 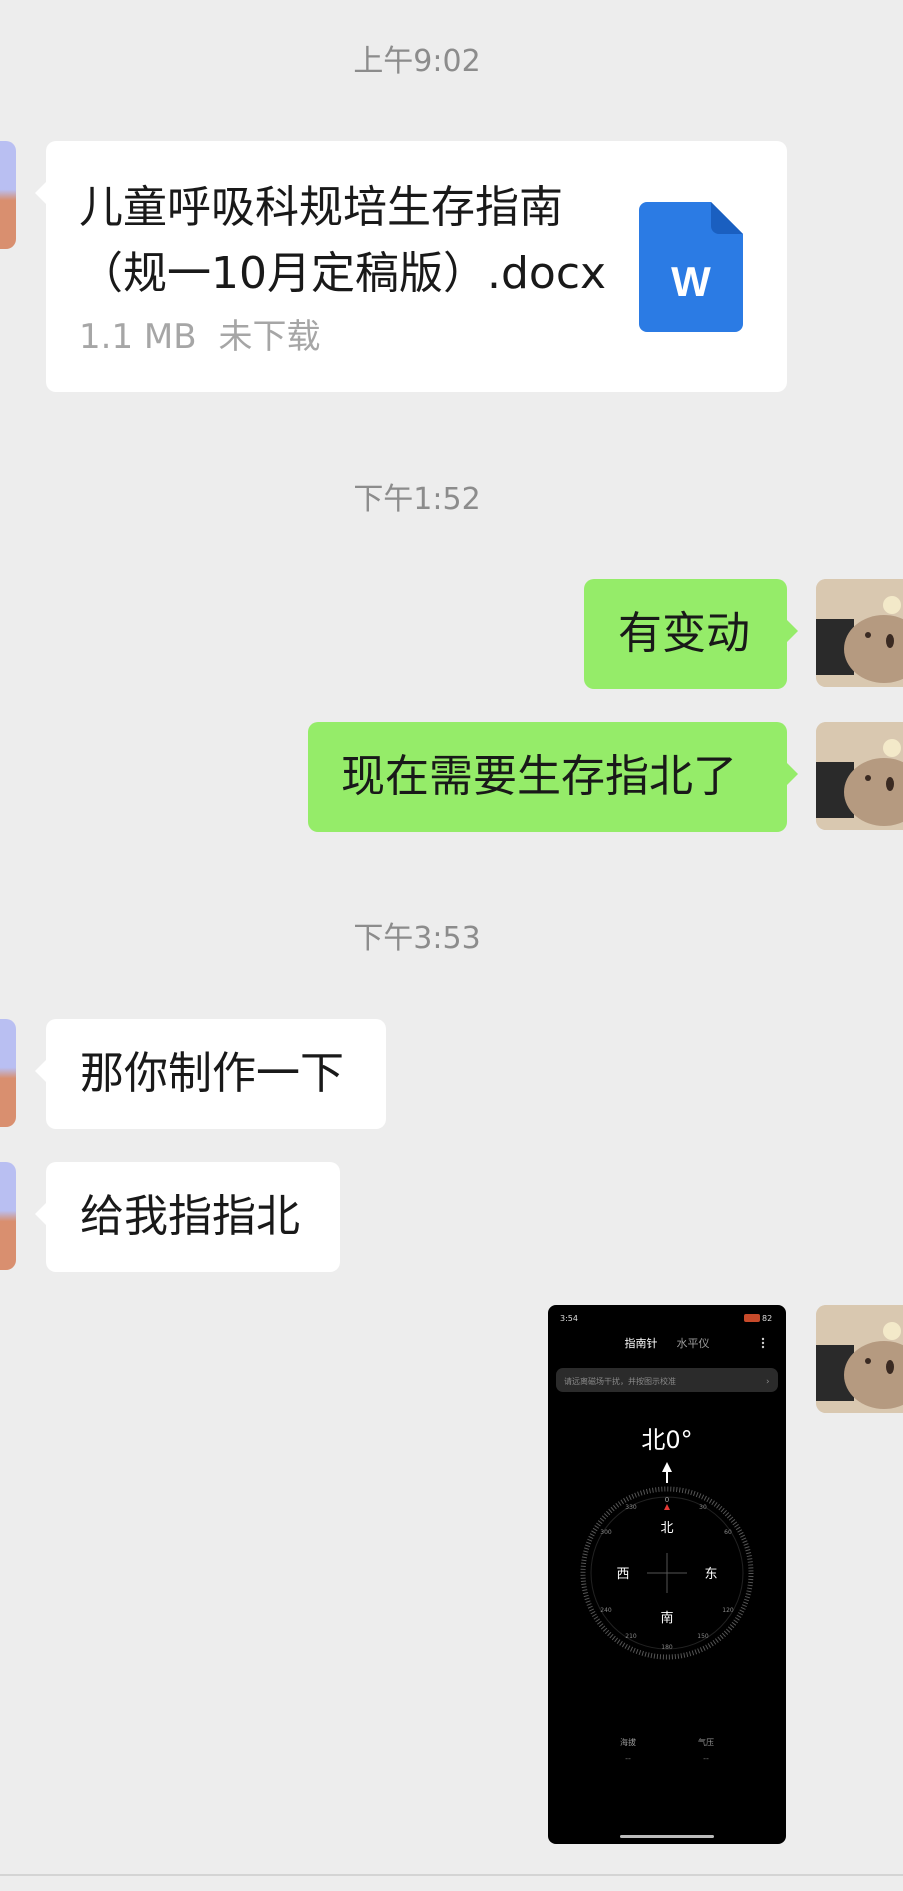 I want to click on battery-icon, so click(x=752, y=1318).